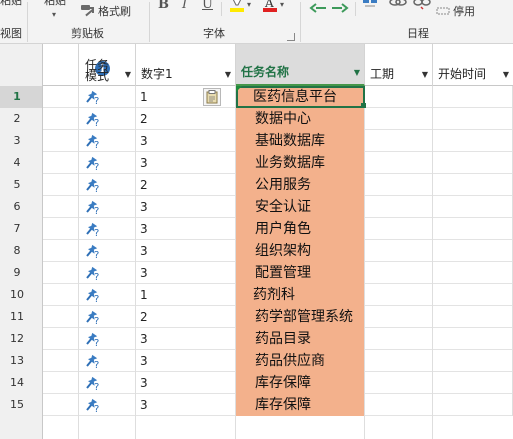  Describe the element at coordinates (291, 37) in the screenshot. I see `font-dialog-launcher-icon` at that location.